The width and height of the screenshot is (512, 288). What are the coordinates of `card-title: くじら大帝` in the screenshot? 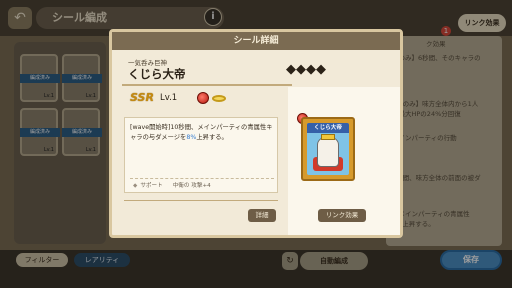 It's located at (328, 128).